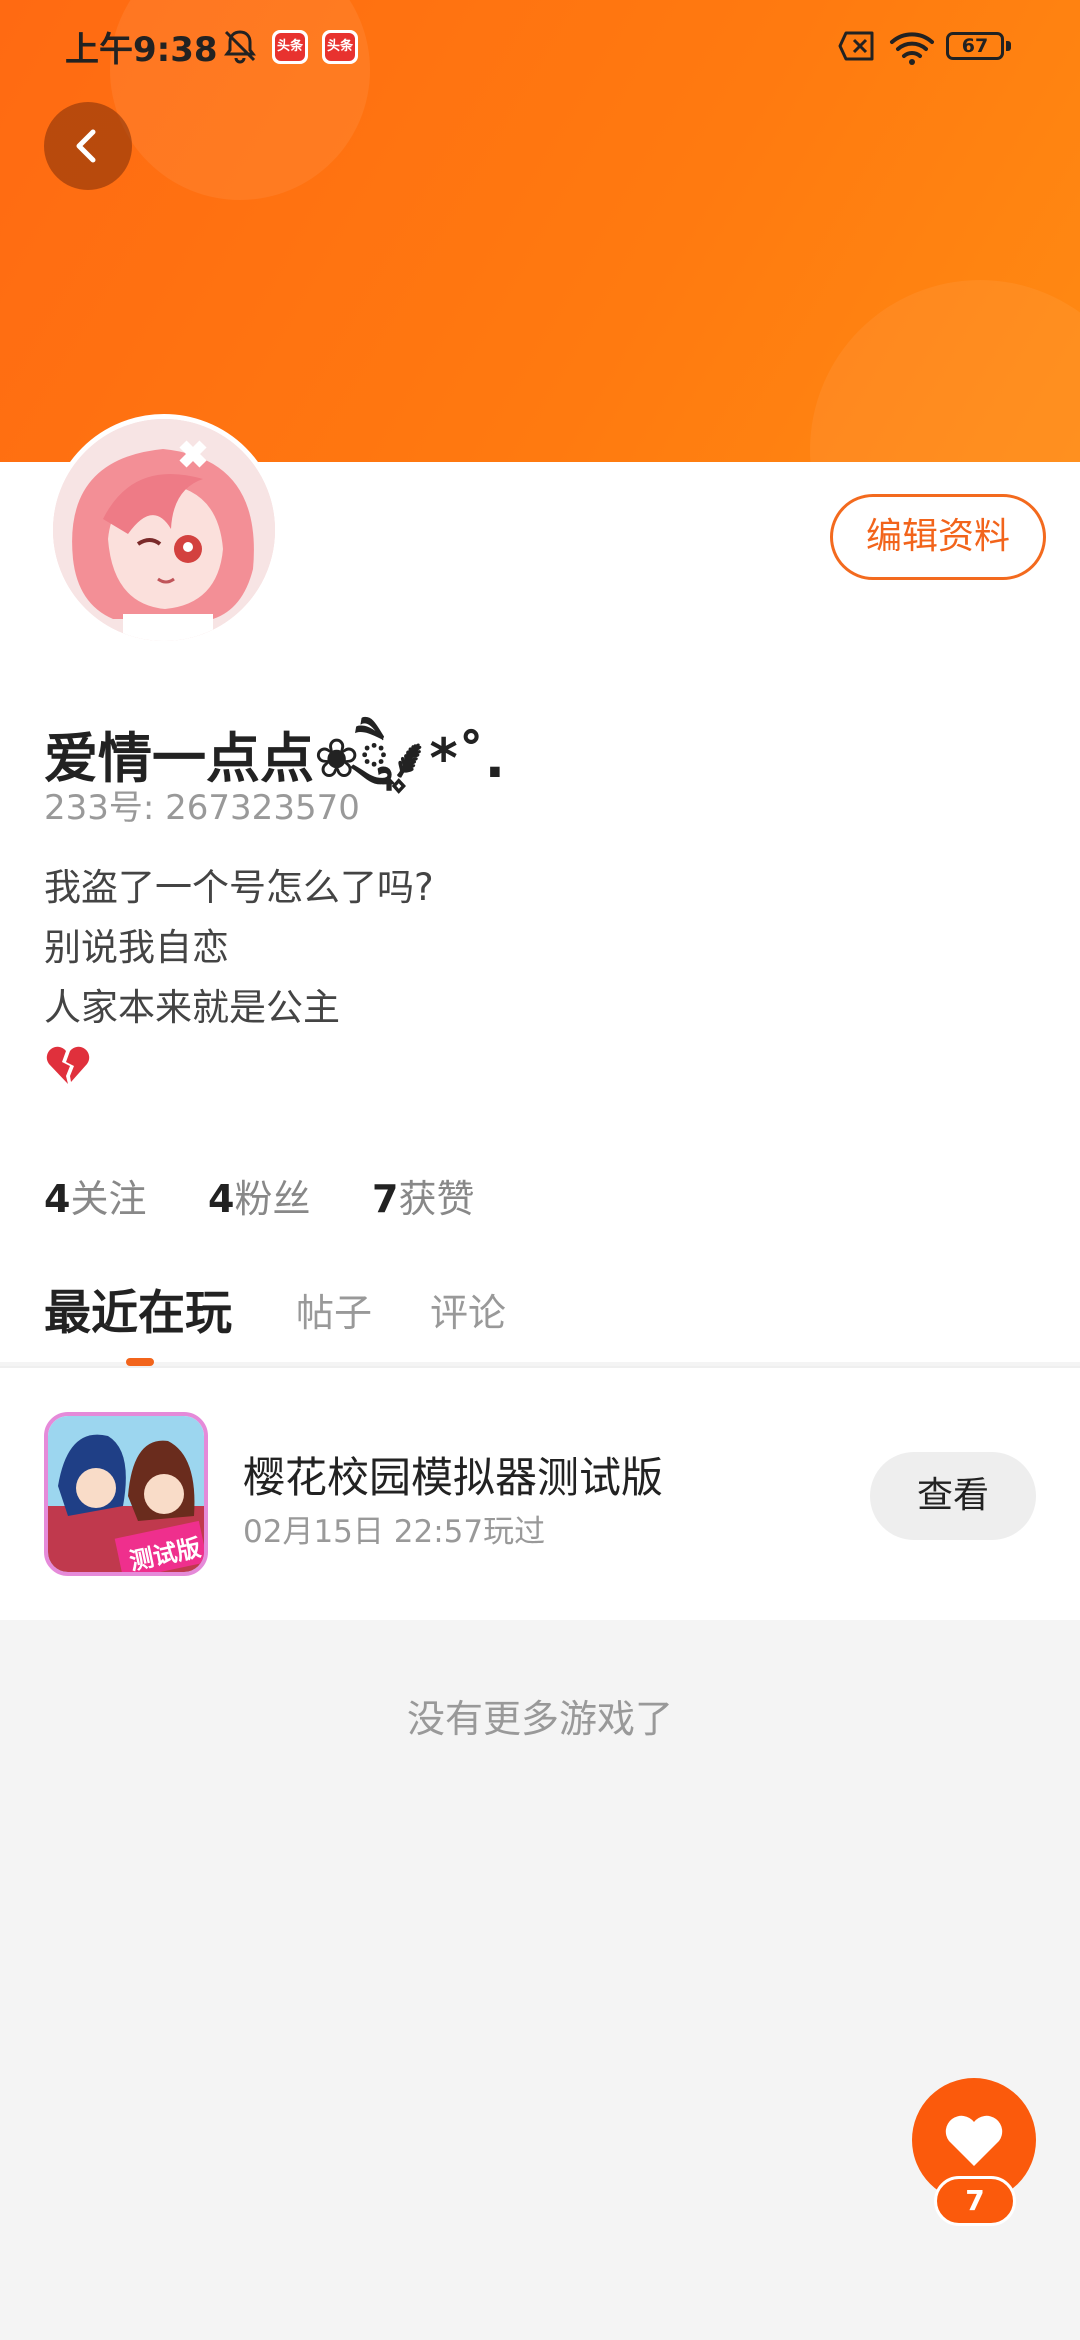 This screenshot has height=2340, width=1080. I want to click on stat-followers: 4粉丝, so click(259, 1195).